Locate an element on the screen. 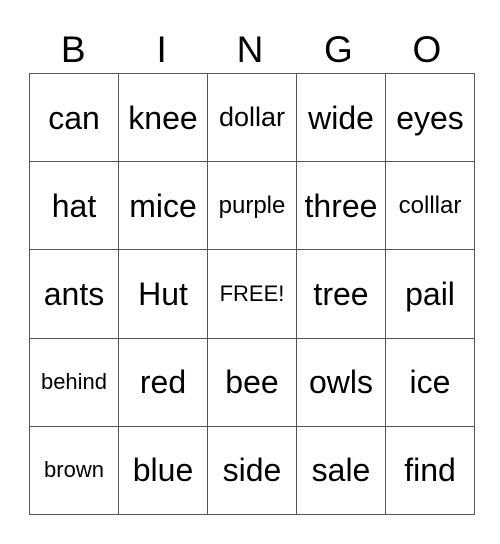  bingo-cell: pail is located at coordinates (430, 294).